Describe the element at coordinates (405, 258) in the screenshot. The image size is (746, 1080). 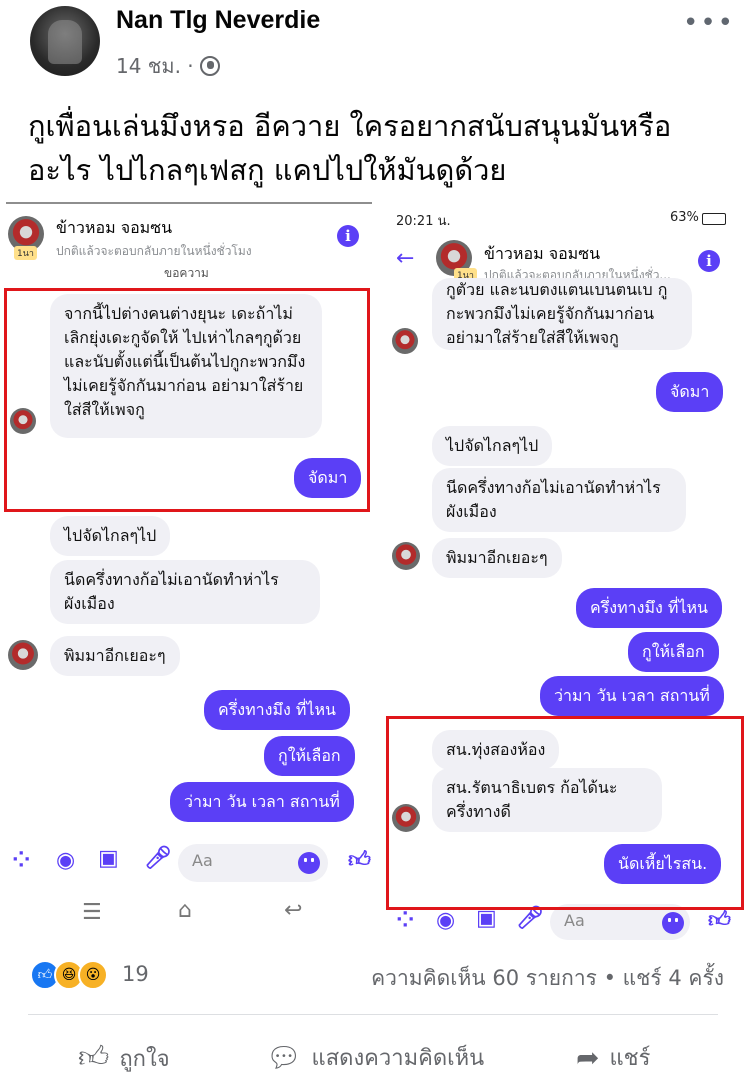
I see `back-arrow-icon: ←` at that location.